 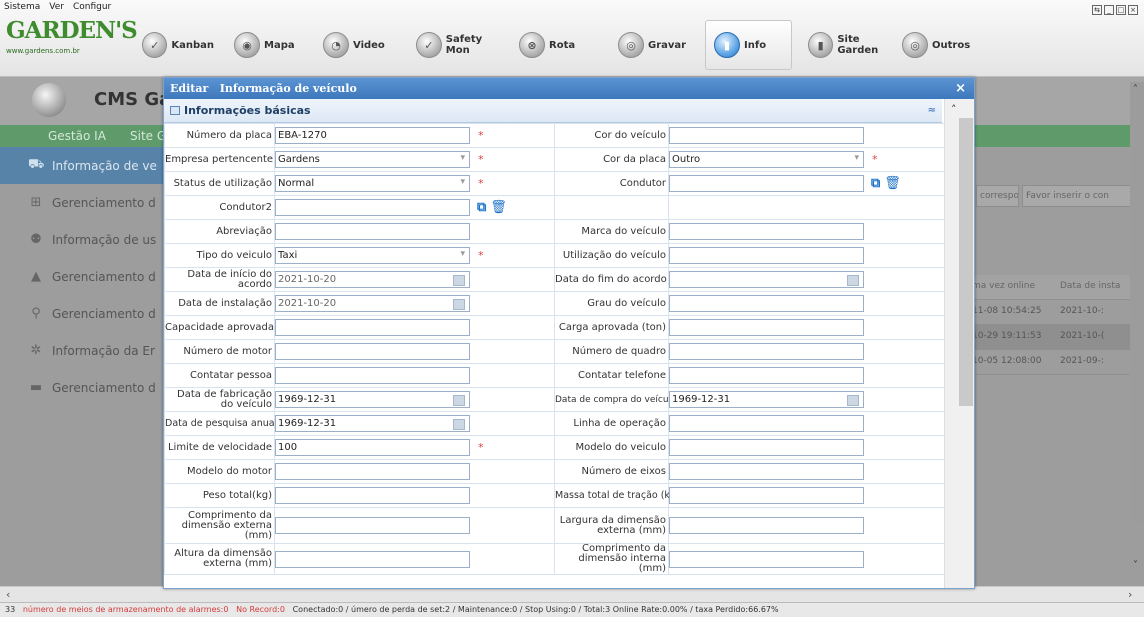 I want to click on status-select: Normal, so click(x=372, y=183).